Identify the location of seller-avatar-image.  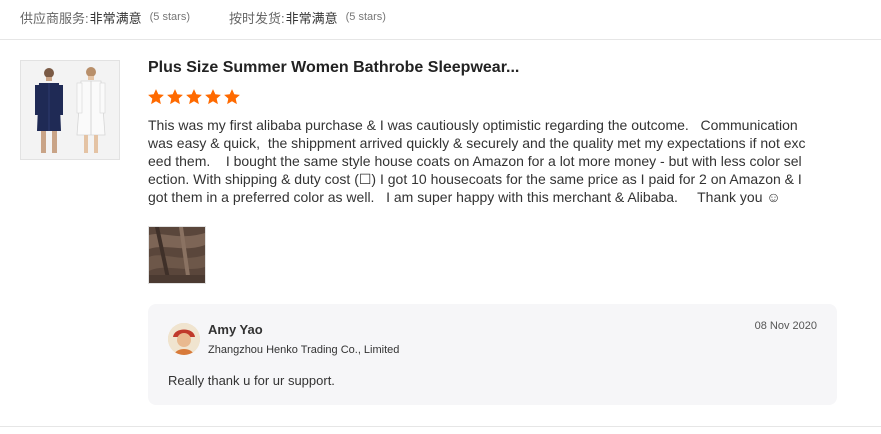
(184, 339).